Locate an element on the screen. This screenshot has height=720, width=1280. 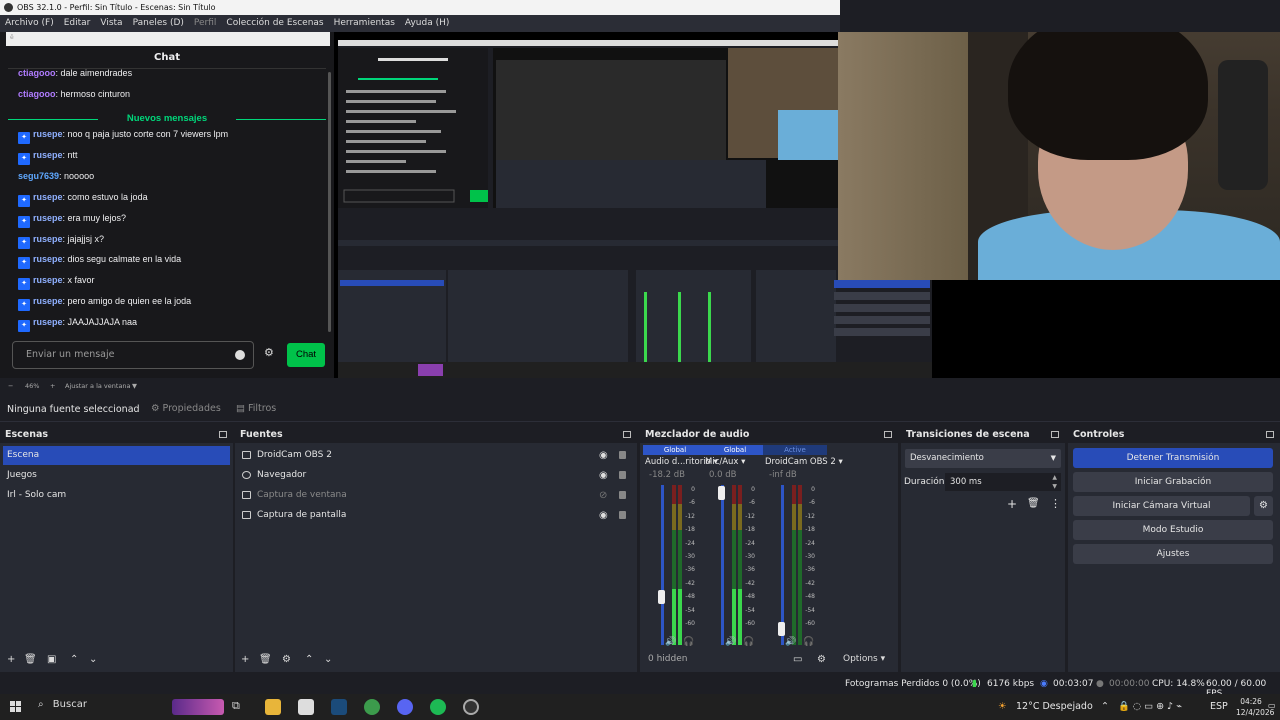
chat-message: ✦ rusepe: pero amigo de quien ee la joda is located at coordinates (104, 303).